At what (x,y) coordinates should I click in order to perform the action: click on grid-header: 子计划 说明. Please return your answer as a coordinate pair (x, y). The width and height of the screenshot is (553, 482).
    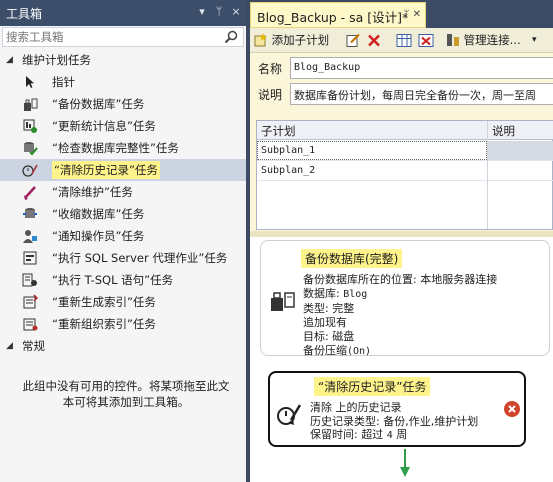
    Looking at the image, I should click on (405, 130).